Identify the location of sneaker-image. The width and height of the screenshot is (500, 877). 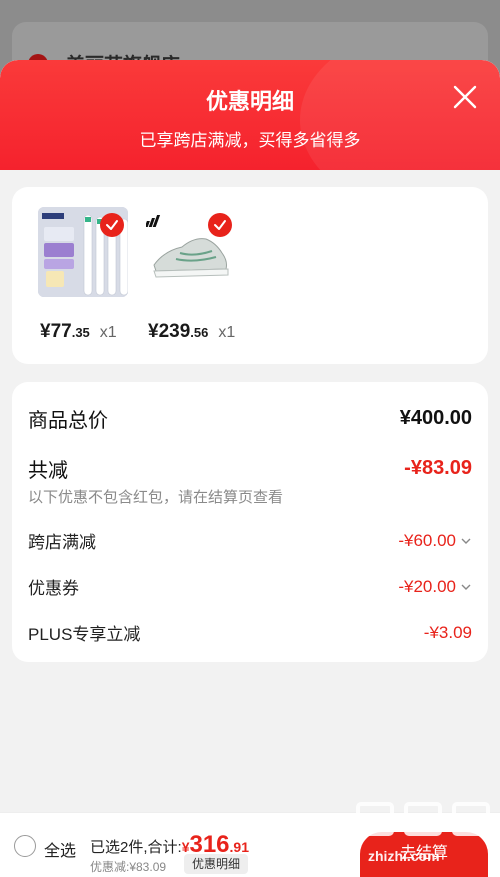
(191, 252).